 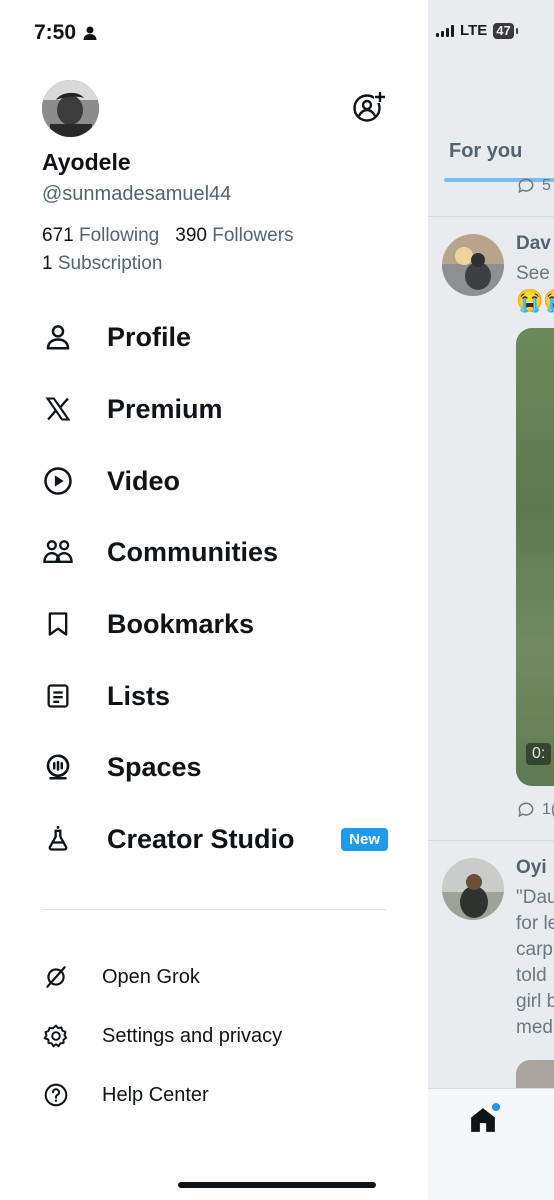 I want to click on menu-item-label: Video, so click(x=144, y=480).